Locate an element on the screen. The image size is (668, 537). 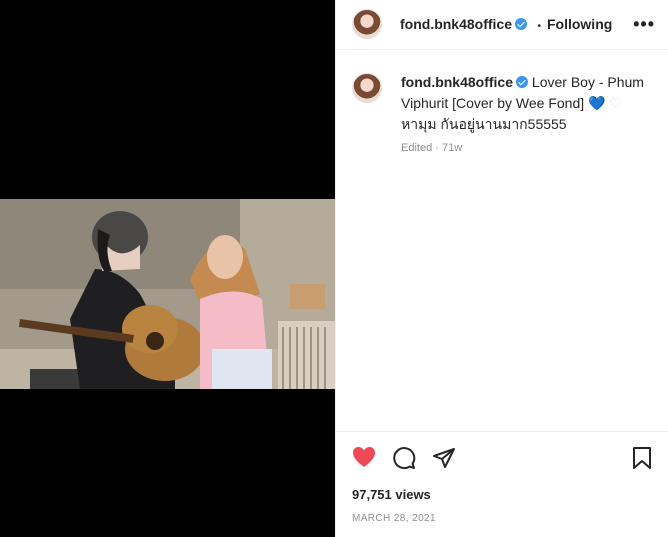
header-user-line: fond.bnk48office • Following is located at coordinates (506, 25).